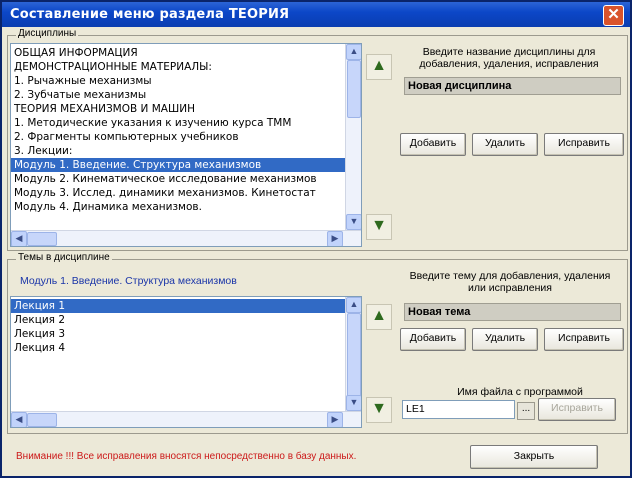  I want to click on topics-move-down-button: ▼, so click(379, 410).